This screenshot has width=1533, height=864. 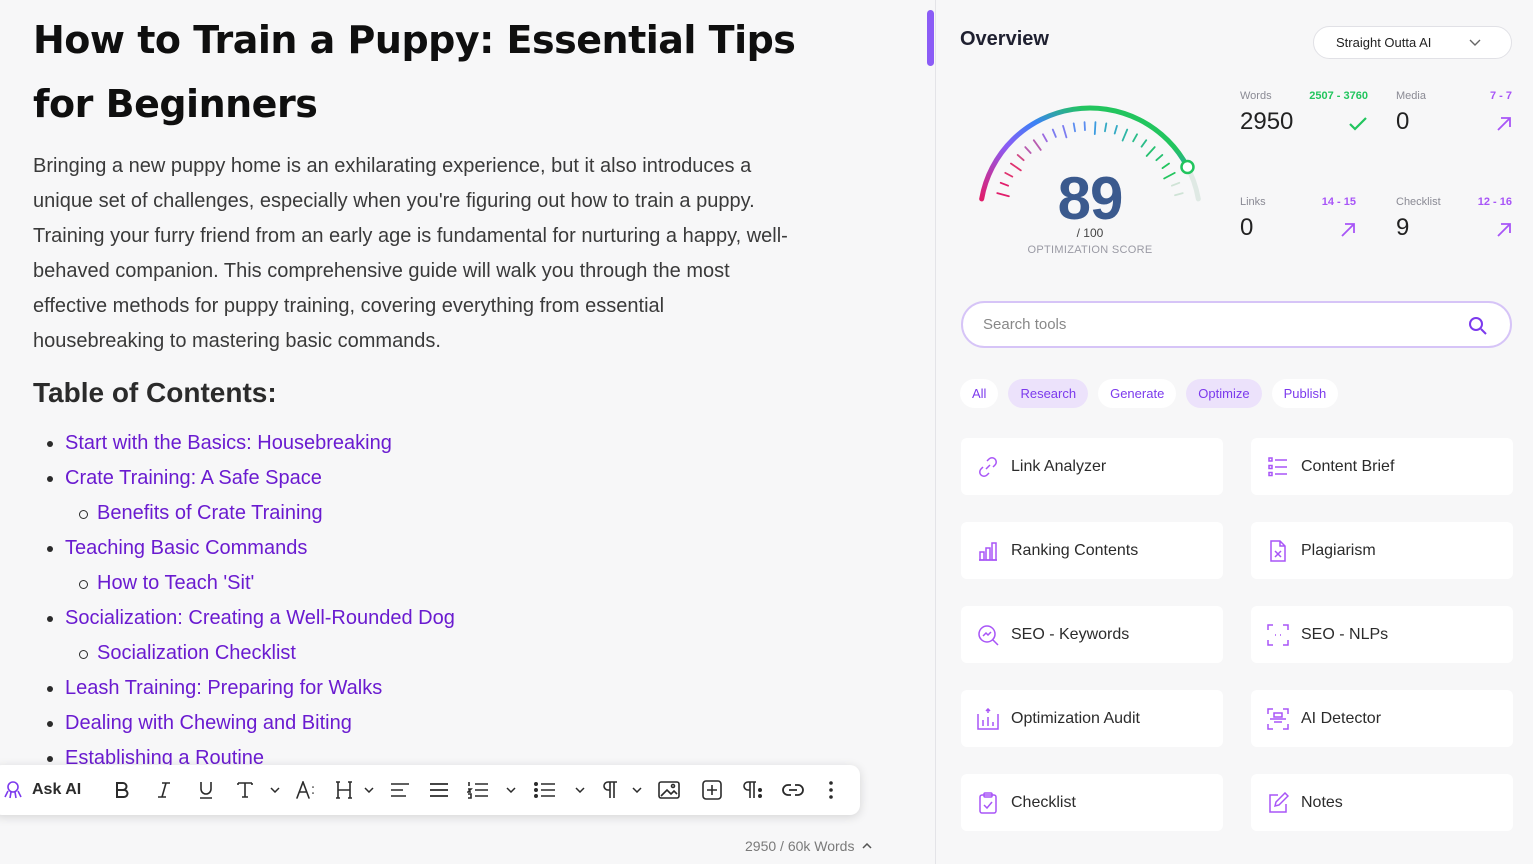 I want to click on tool-ai-detector: AI Detector, so click(x=1382, y=718).